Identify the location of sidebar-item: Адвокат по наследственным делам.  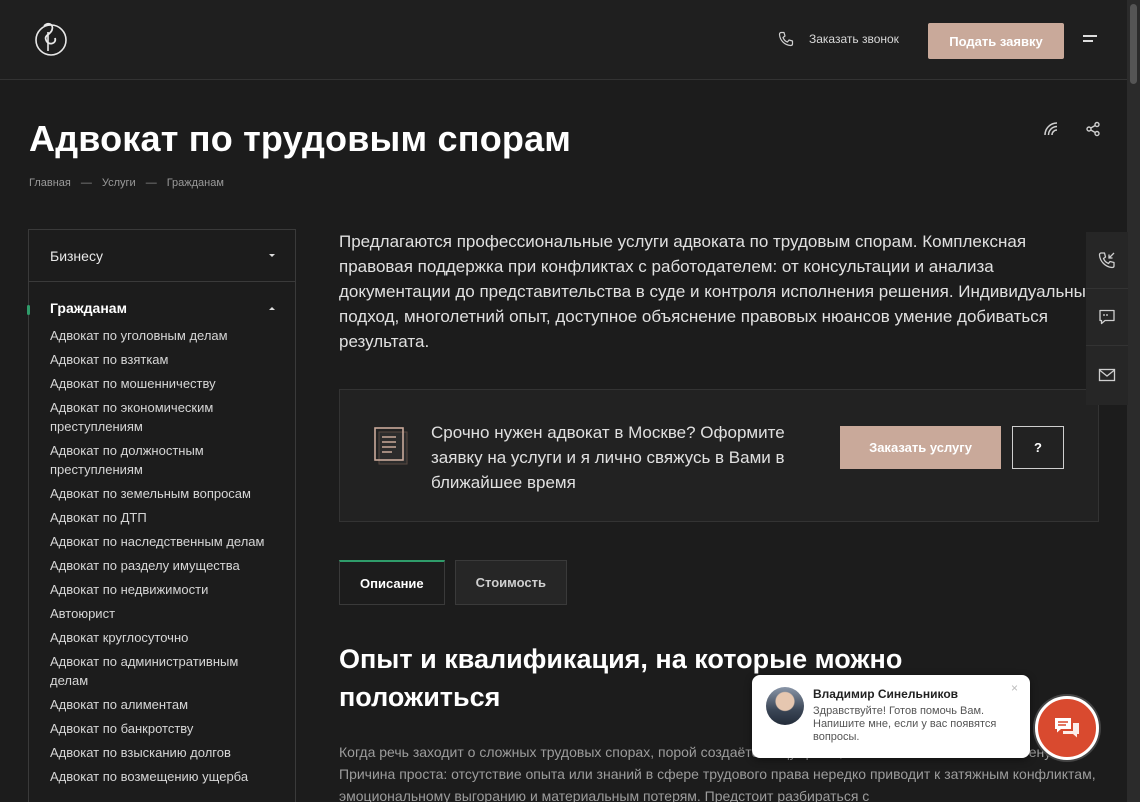
(162, 541).